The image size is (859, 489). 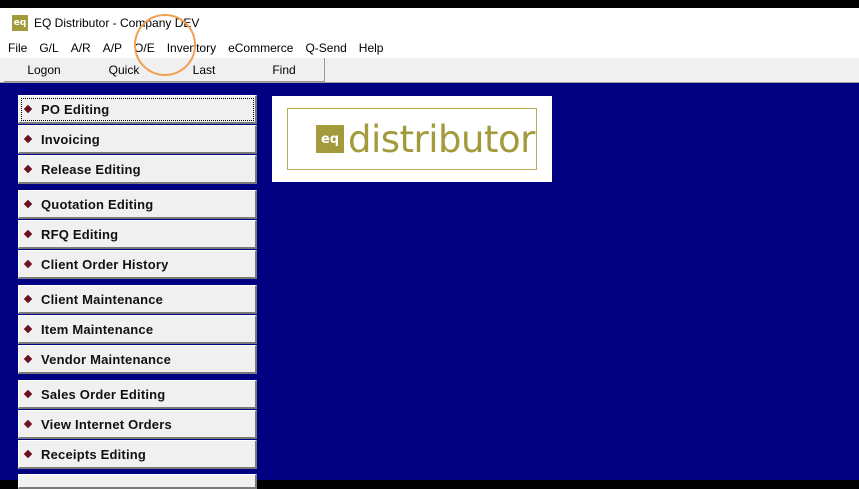 I want to click on menu-file: File, so click(x=21, y=48).